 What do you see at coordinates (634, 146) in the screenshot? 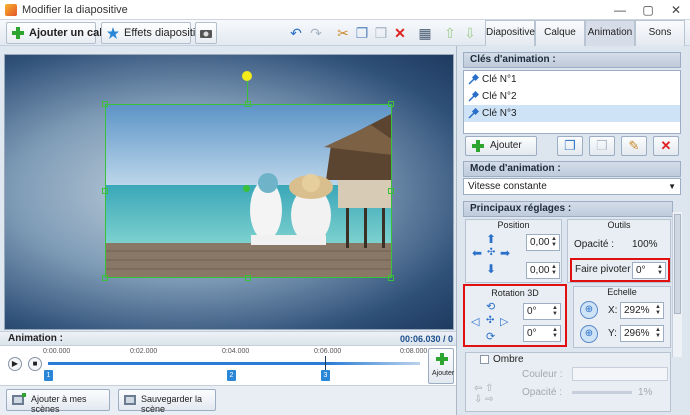
I see `brush-icon: ✎` at bounding box center [634, 146].